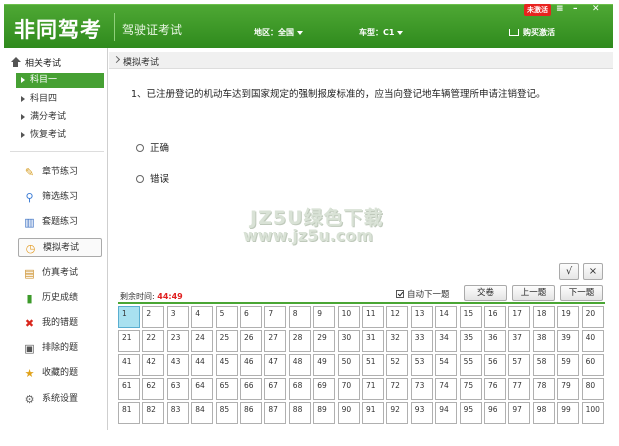  I want to click on question-number-cell: 89, so click(324, 413).